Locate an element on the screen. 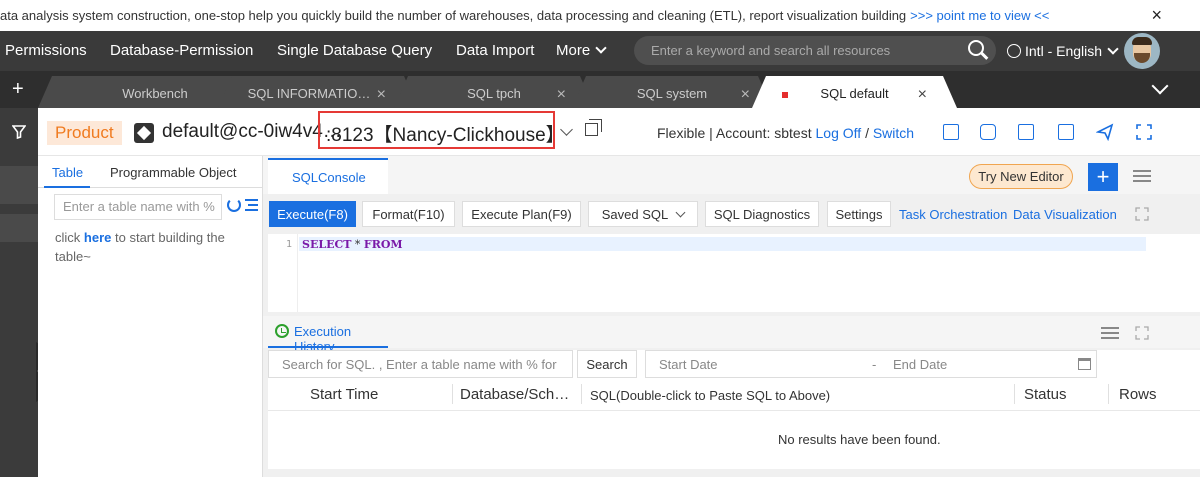  settings-button: Settings is located at coordinates (859, 214).